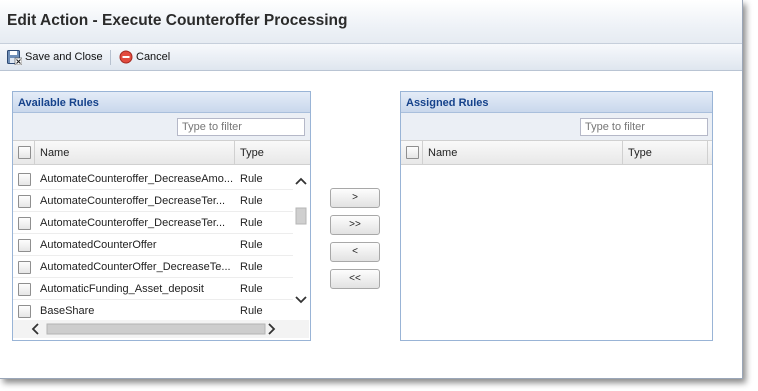 The width and height of the screenshot is (758, 391). I want to click on horizontal-scroll-track, so click(161, 329).